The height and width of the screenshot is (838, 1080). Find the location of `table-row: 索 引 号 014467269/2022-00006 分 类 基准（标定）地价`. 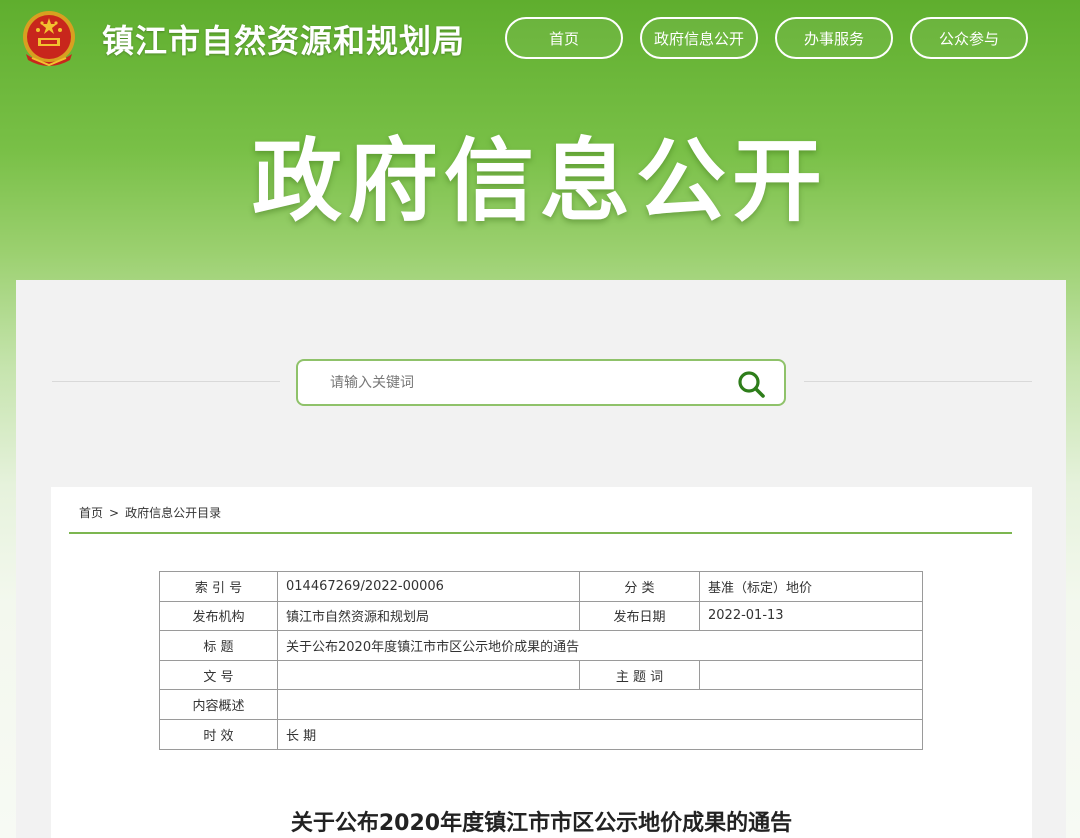

table-row: 索 引 号 014467269/2022-00006 分 类 基准（标定）地价 is located at coordinates (541, 586).